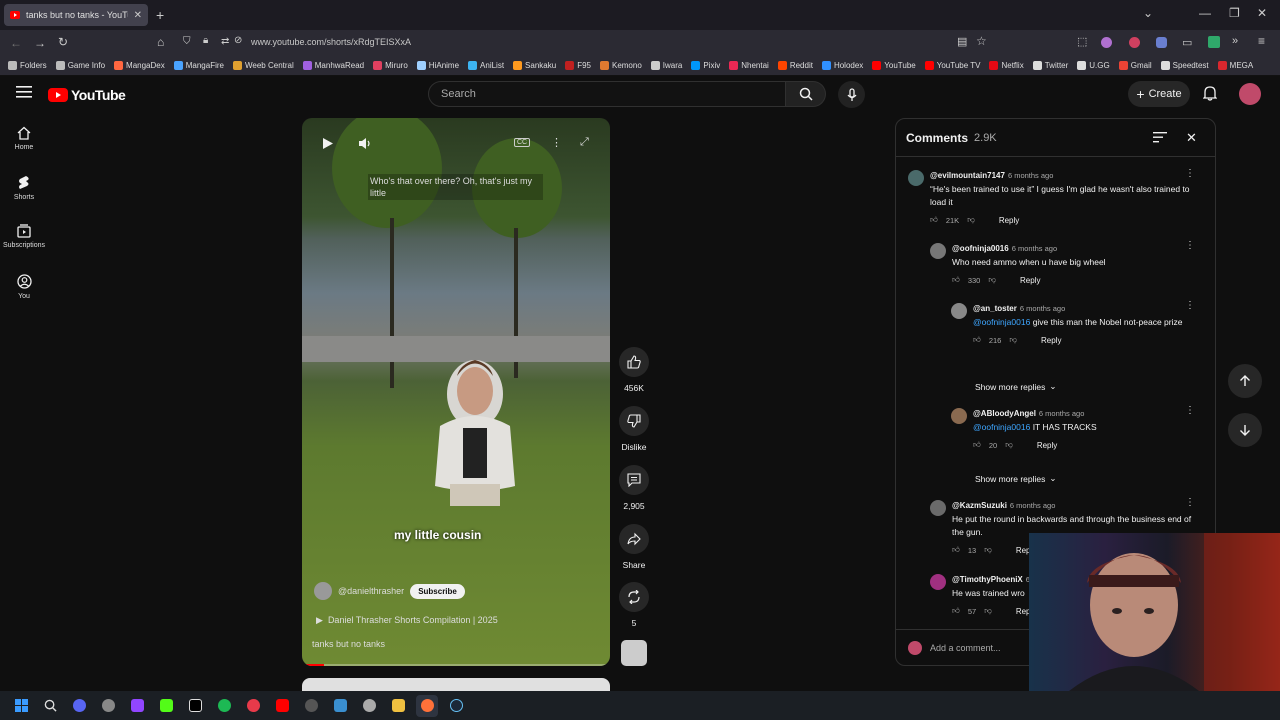  What do you see at coordinates (323, 591) in the screenshot?
I see `channel-avatar` at bounding box center [323, 591].